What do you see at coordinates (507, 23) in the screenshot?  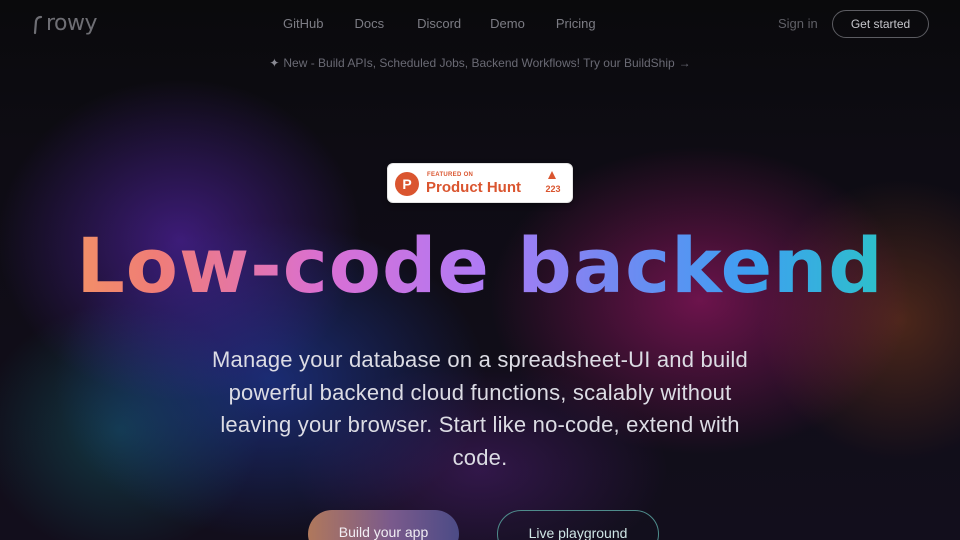 I see `nav-link-demo: Demo` at bounding box center [507, 23].